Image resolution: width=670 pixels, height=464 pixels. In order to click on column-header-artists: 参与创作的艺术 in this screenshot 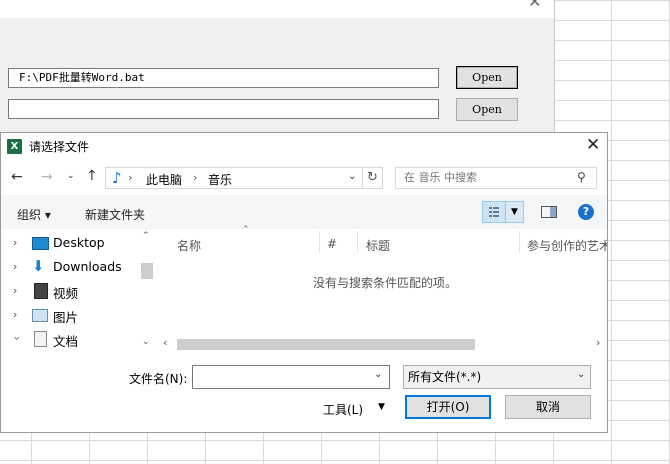, I will do `click(567, 245)`.